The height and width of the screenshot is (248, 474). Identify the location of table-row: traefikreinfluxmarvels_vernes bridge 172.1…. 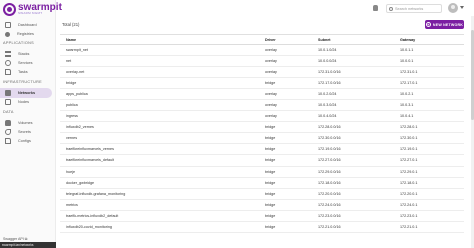
(262, 150).